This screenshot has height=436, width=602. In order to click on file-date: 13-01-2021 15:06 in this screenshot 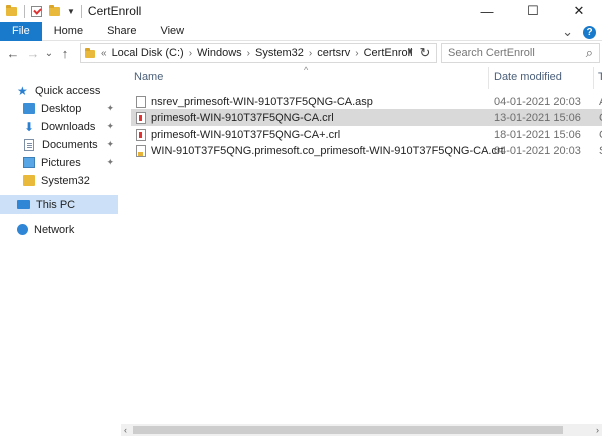, I will do `click(537, 117)`.